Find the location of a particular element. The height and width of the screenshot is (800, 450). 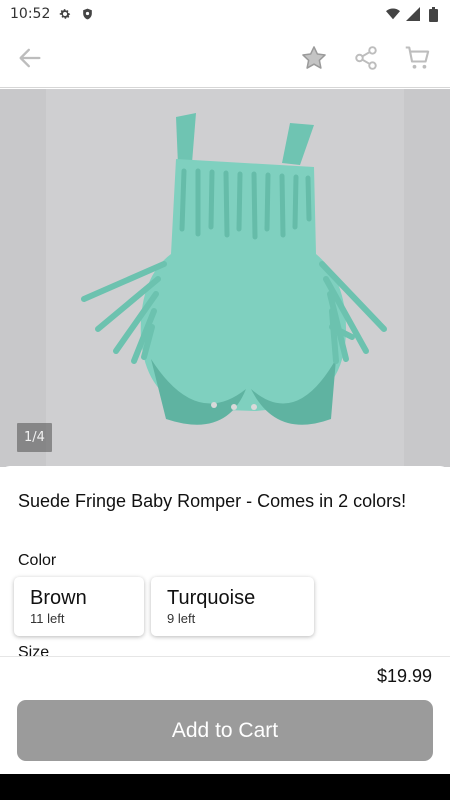

status-right is located at coordinates (413, 14).